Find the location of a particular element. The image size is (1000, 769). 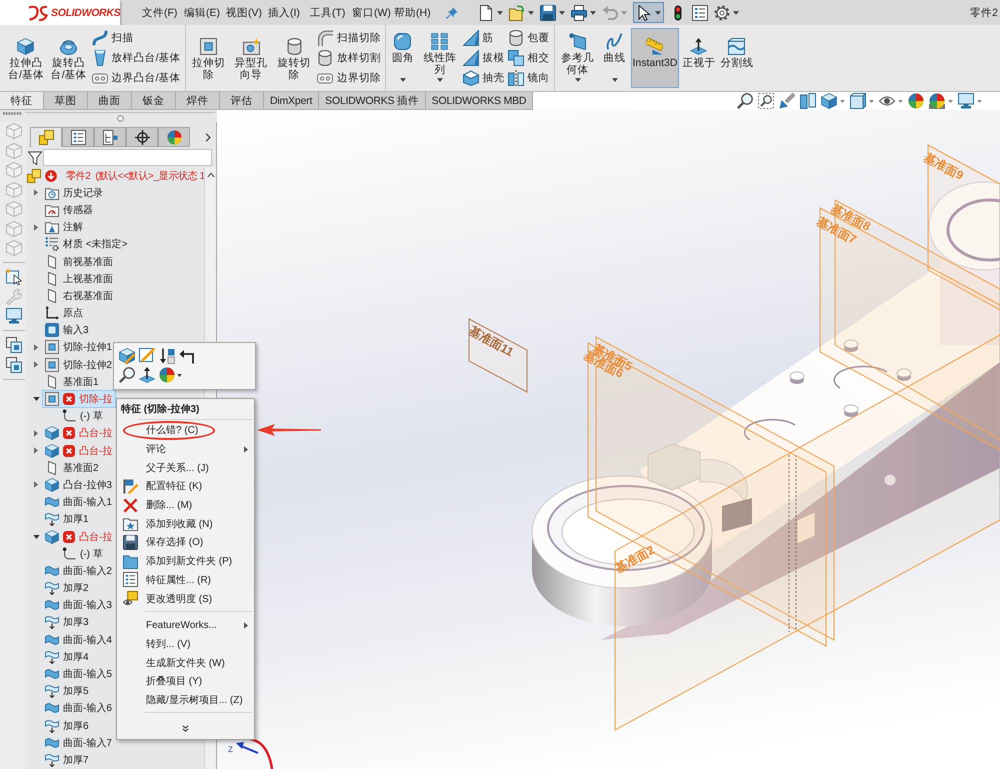

menu-item: 视图(V) is located at coordinates (247, 13).